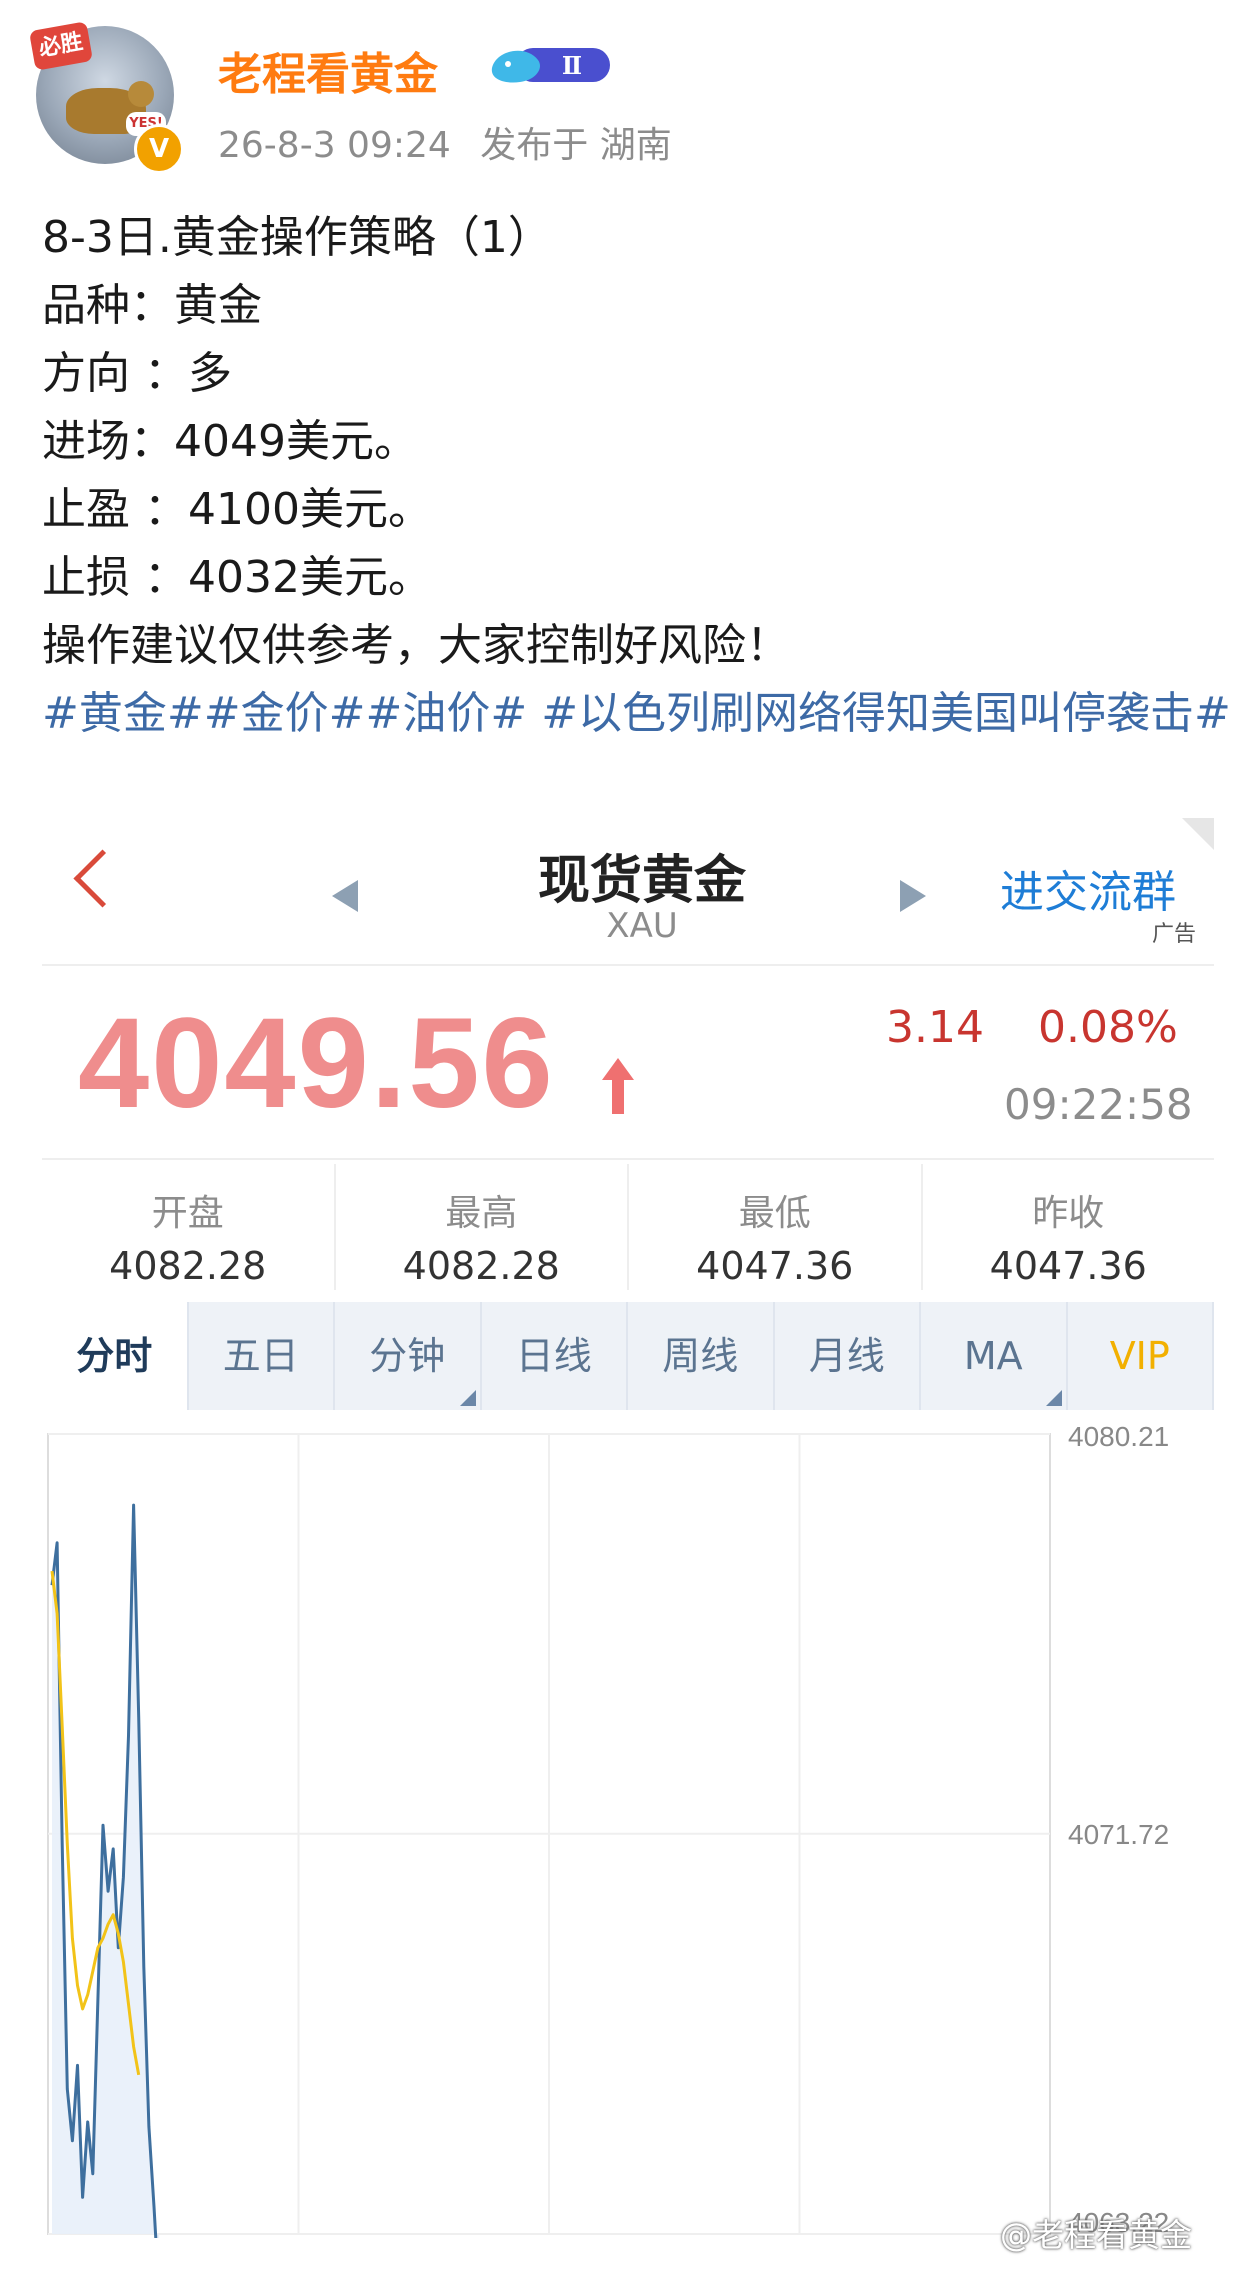  What do you see at coordinates (141, 94) in the screenshot?
I see `bull-head-shape` at bounding box center [141, 94].